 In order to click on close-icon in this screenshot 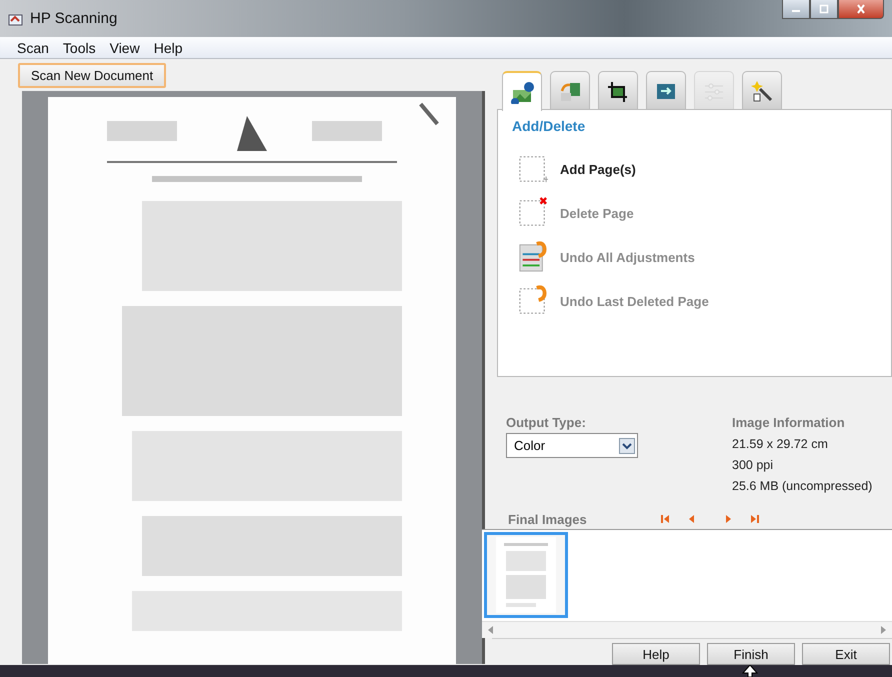, I will do `click(861, 9)`.